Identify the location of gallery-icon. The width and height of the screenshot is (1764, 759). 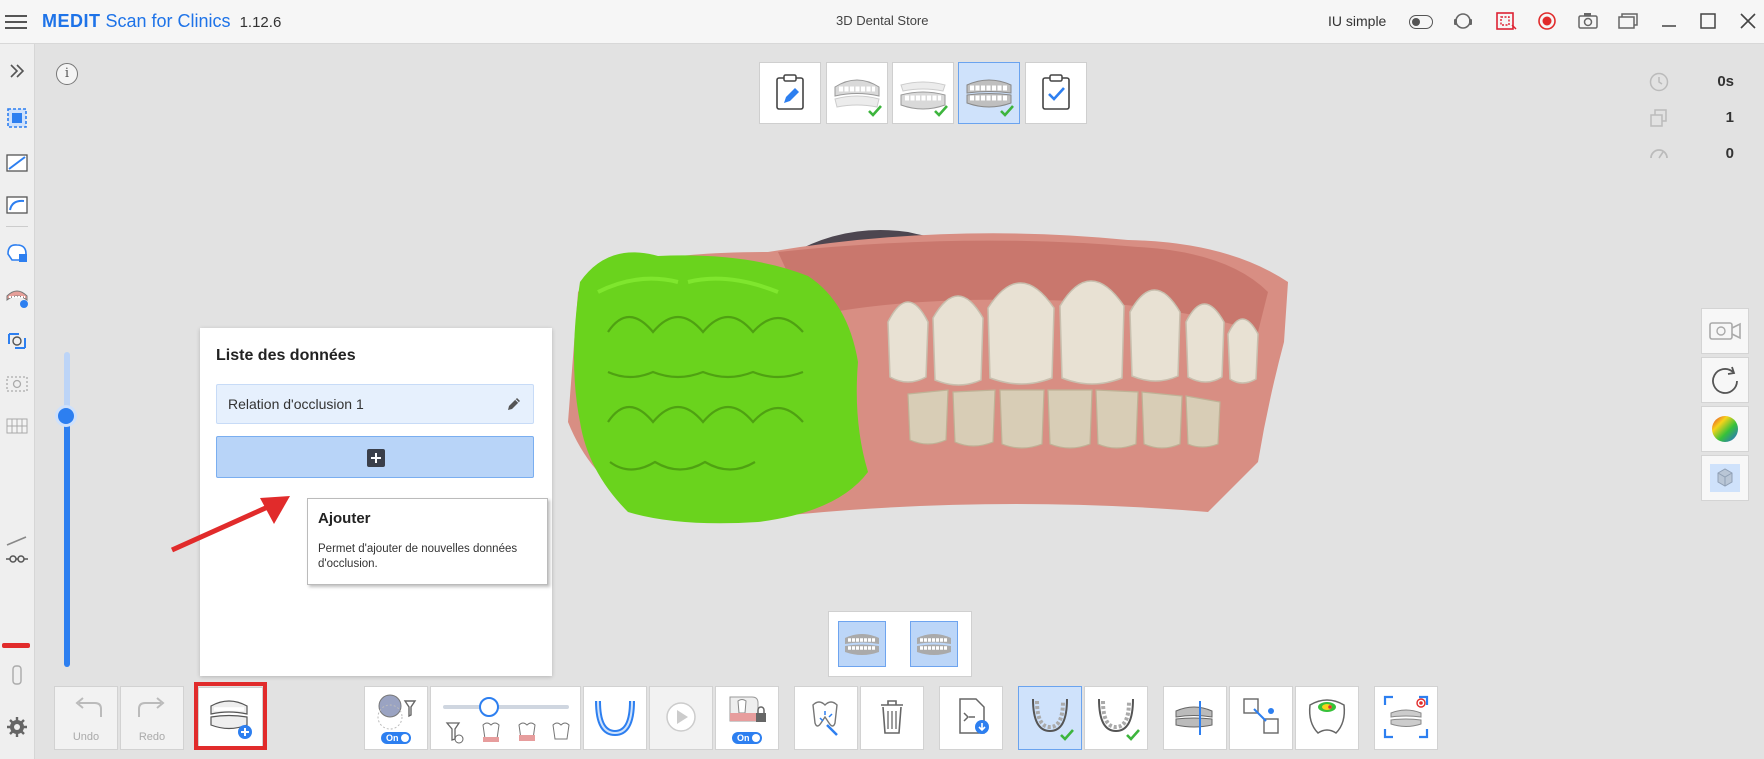
(1628, 21).